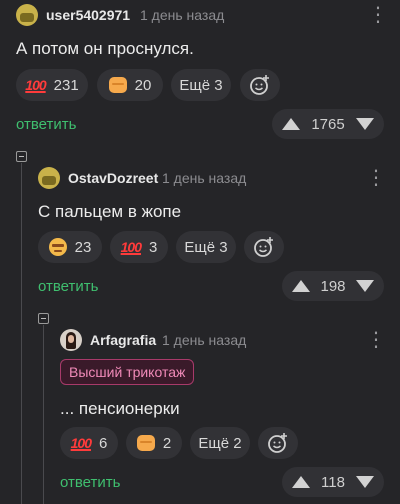 The image size is (400, 504). I want to click on reaction-count: 20, so click(143, 85).